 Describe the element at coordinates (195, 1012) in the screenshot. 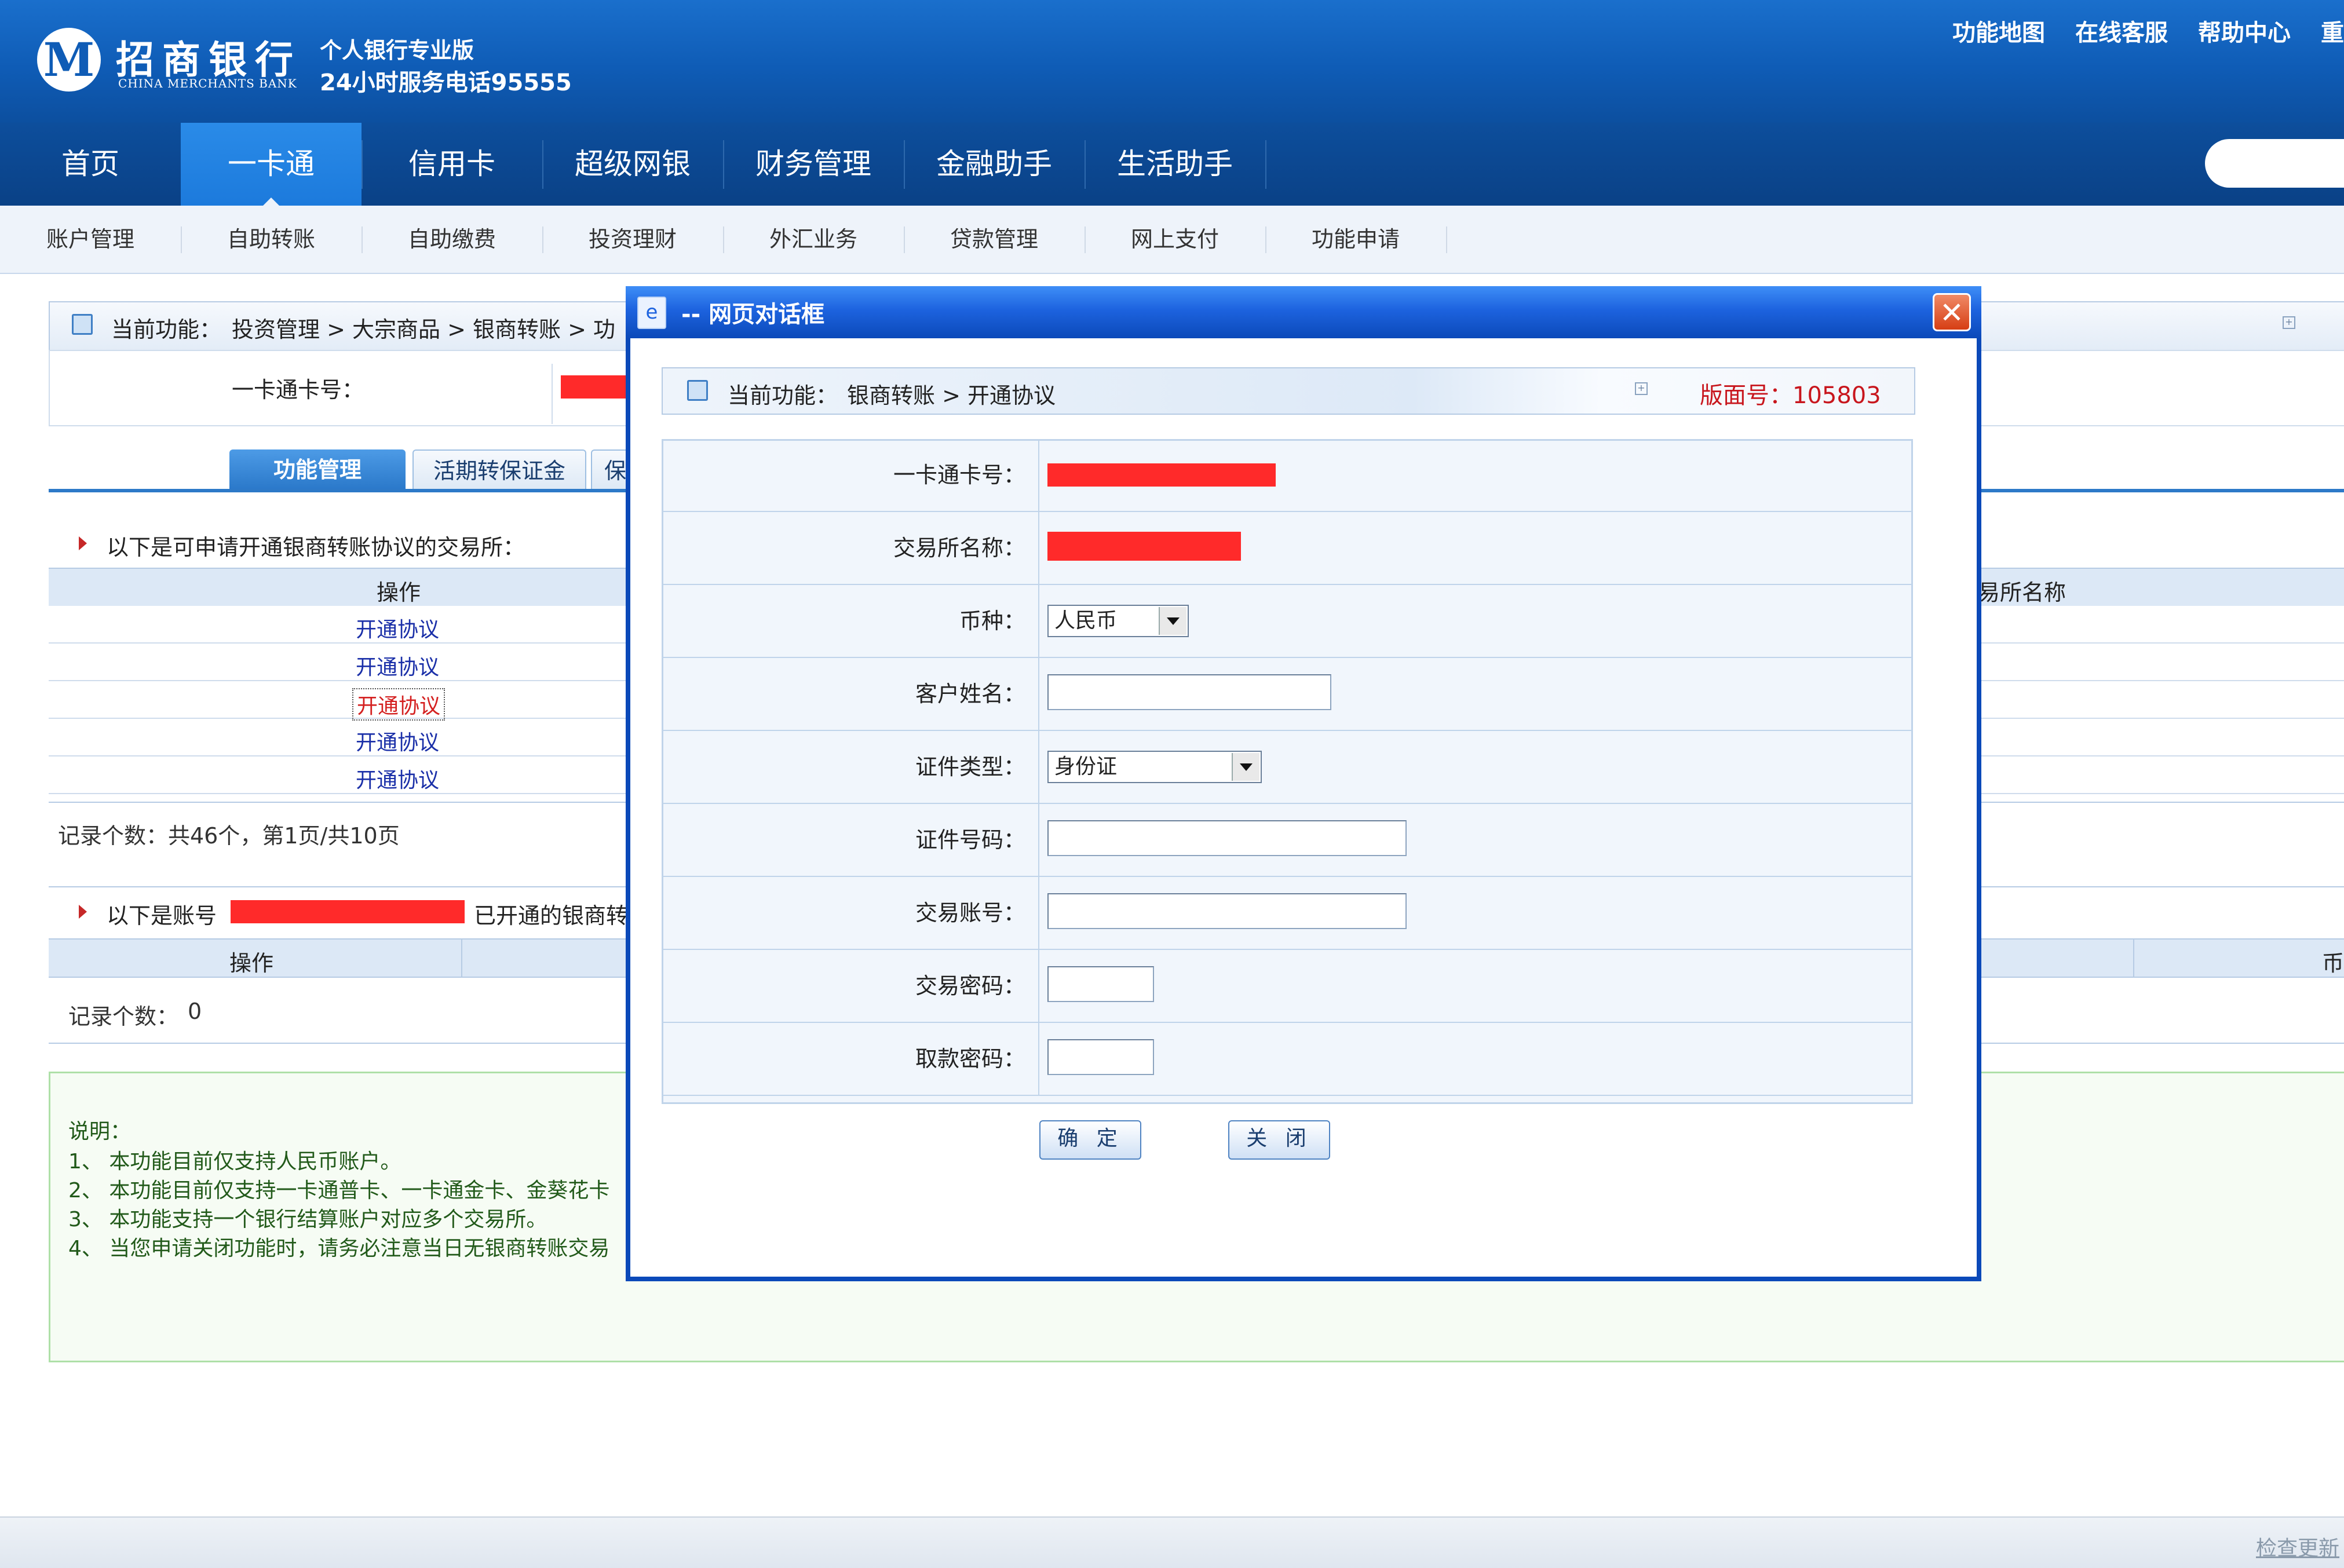

I see `records-count-2-value: 0` at that location.